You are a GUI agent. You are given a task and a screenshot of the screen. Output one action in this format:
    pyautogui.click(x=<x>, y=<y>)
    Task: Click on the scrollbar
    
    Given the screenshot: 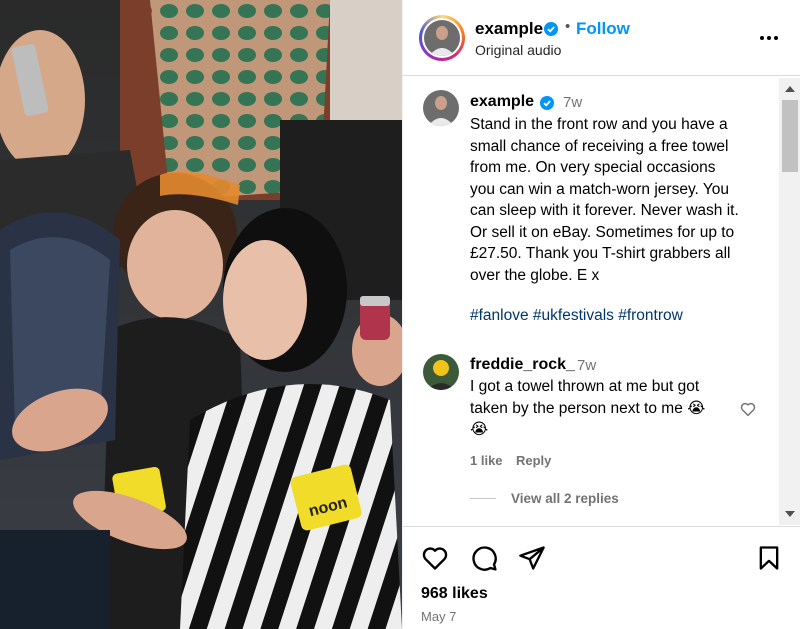 What is the action you would take?
    pyautogui.click(x=789, y=301)
    